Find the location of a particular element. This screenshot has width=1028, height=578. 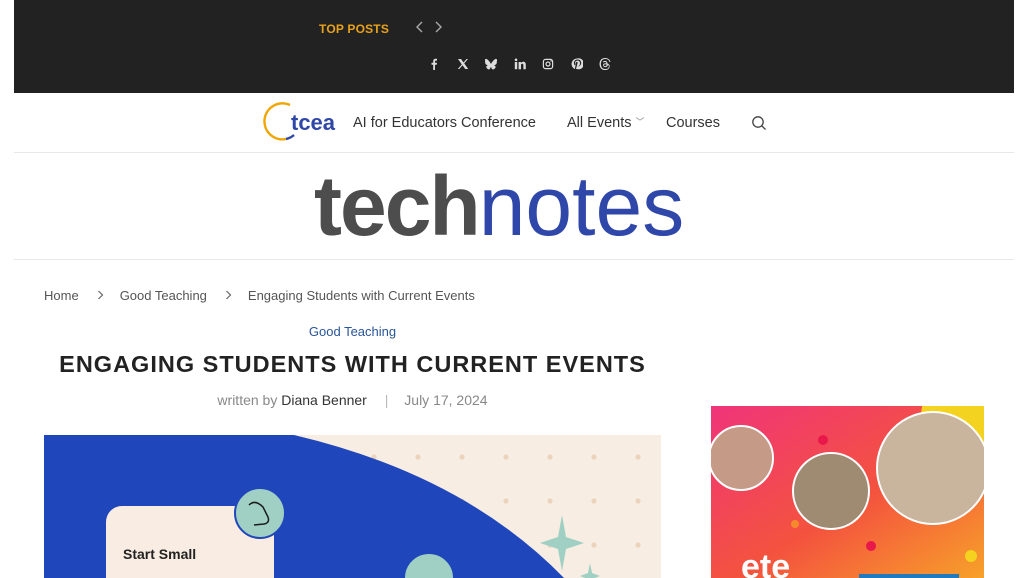

pinterest-icon is located at coordinates (577, 64).